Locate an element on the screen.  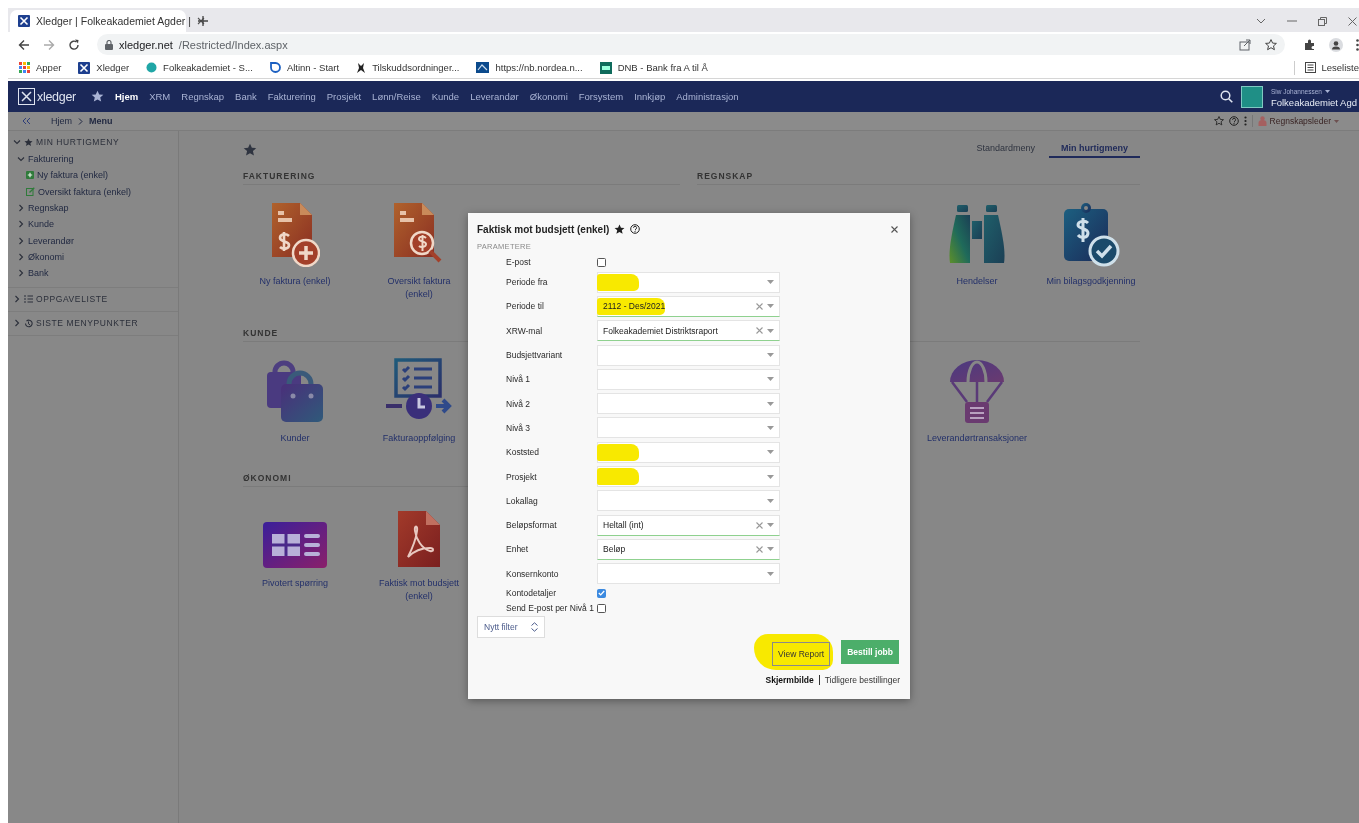
menu-link: Ny faktura (enkel) is located at coordinates (102, 175).